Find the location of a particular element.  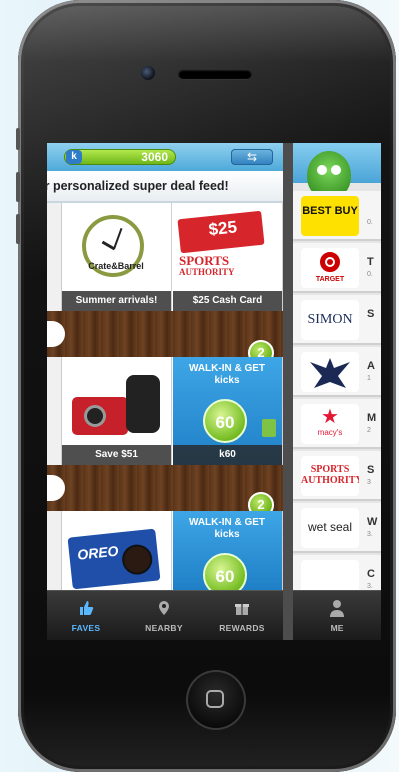

store-title: A is located at coordinates (371, 366).